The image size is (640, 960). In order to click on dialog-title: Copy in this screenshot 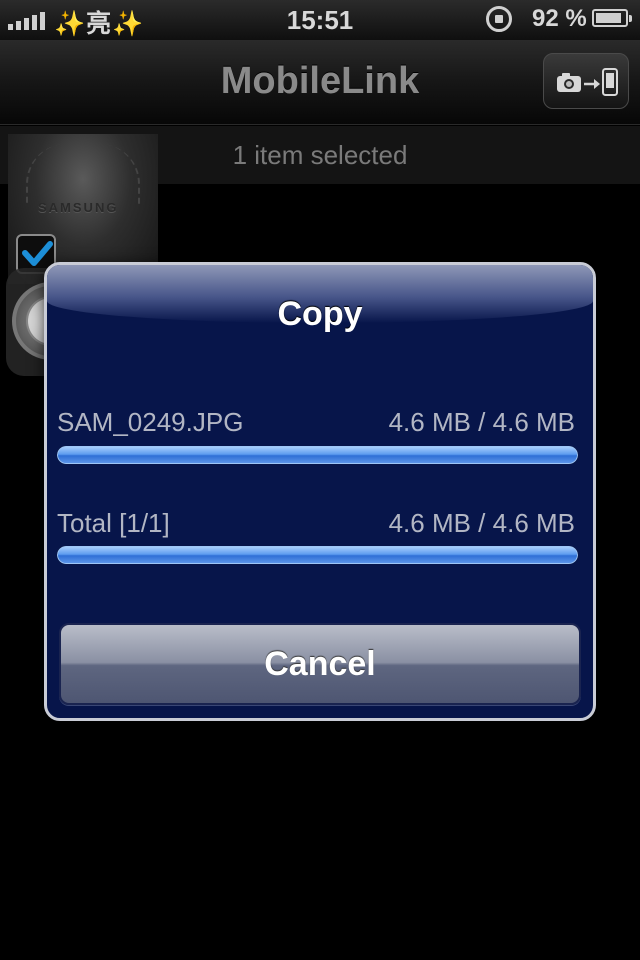, I will do `click(320, 314)`.